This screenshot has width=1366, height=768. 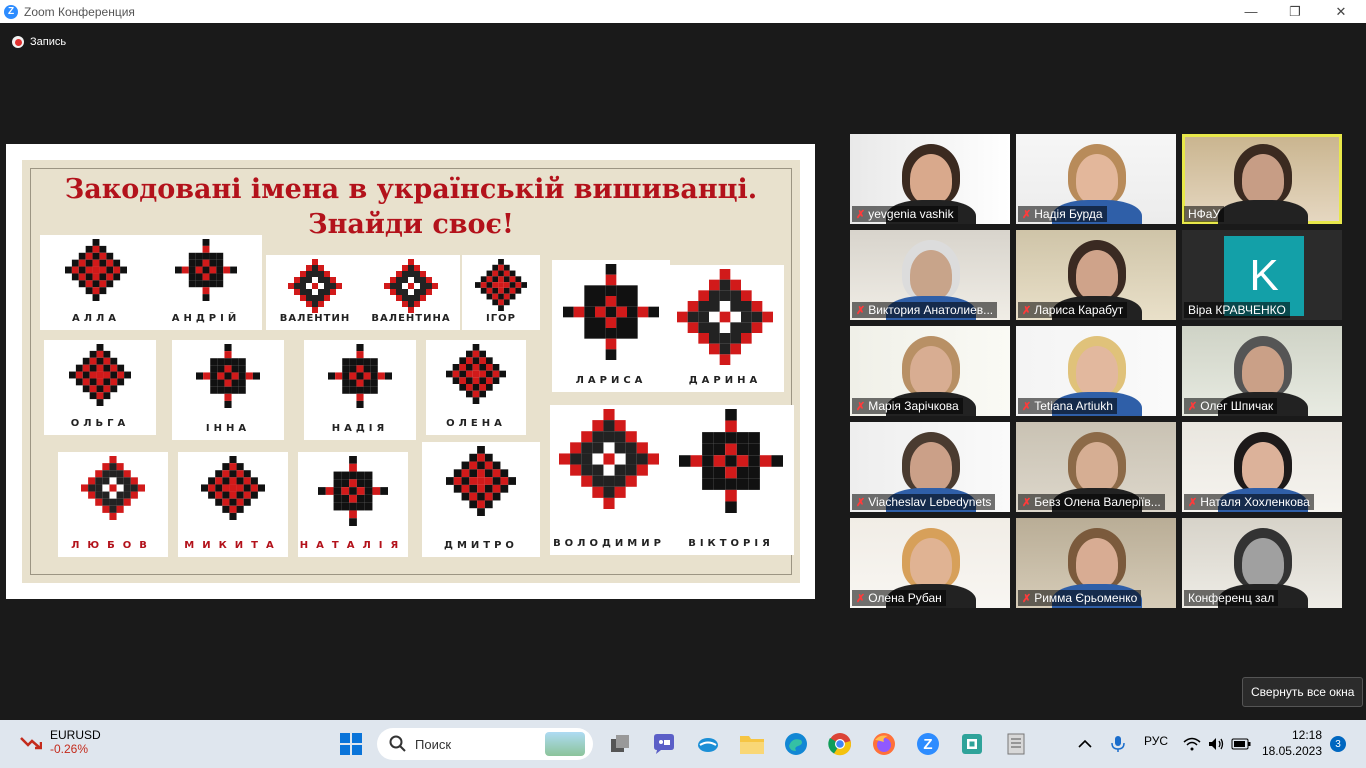 I want to click on file-explorer-icon, so click(x=752, y=744).